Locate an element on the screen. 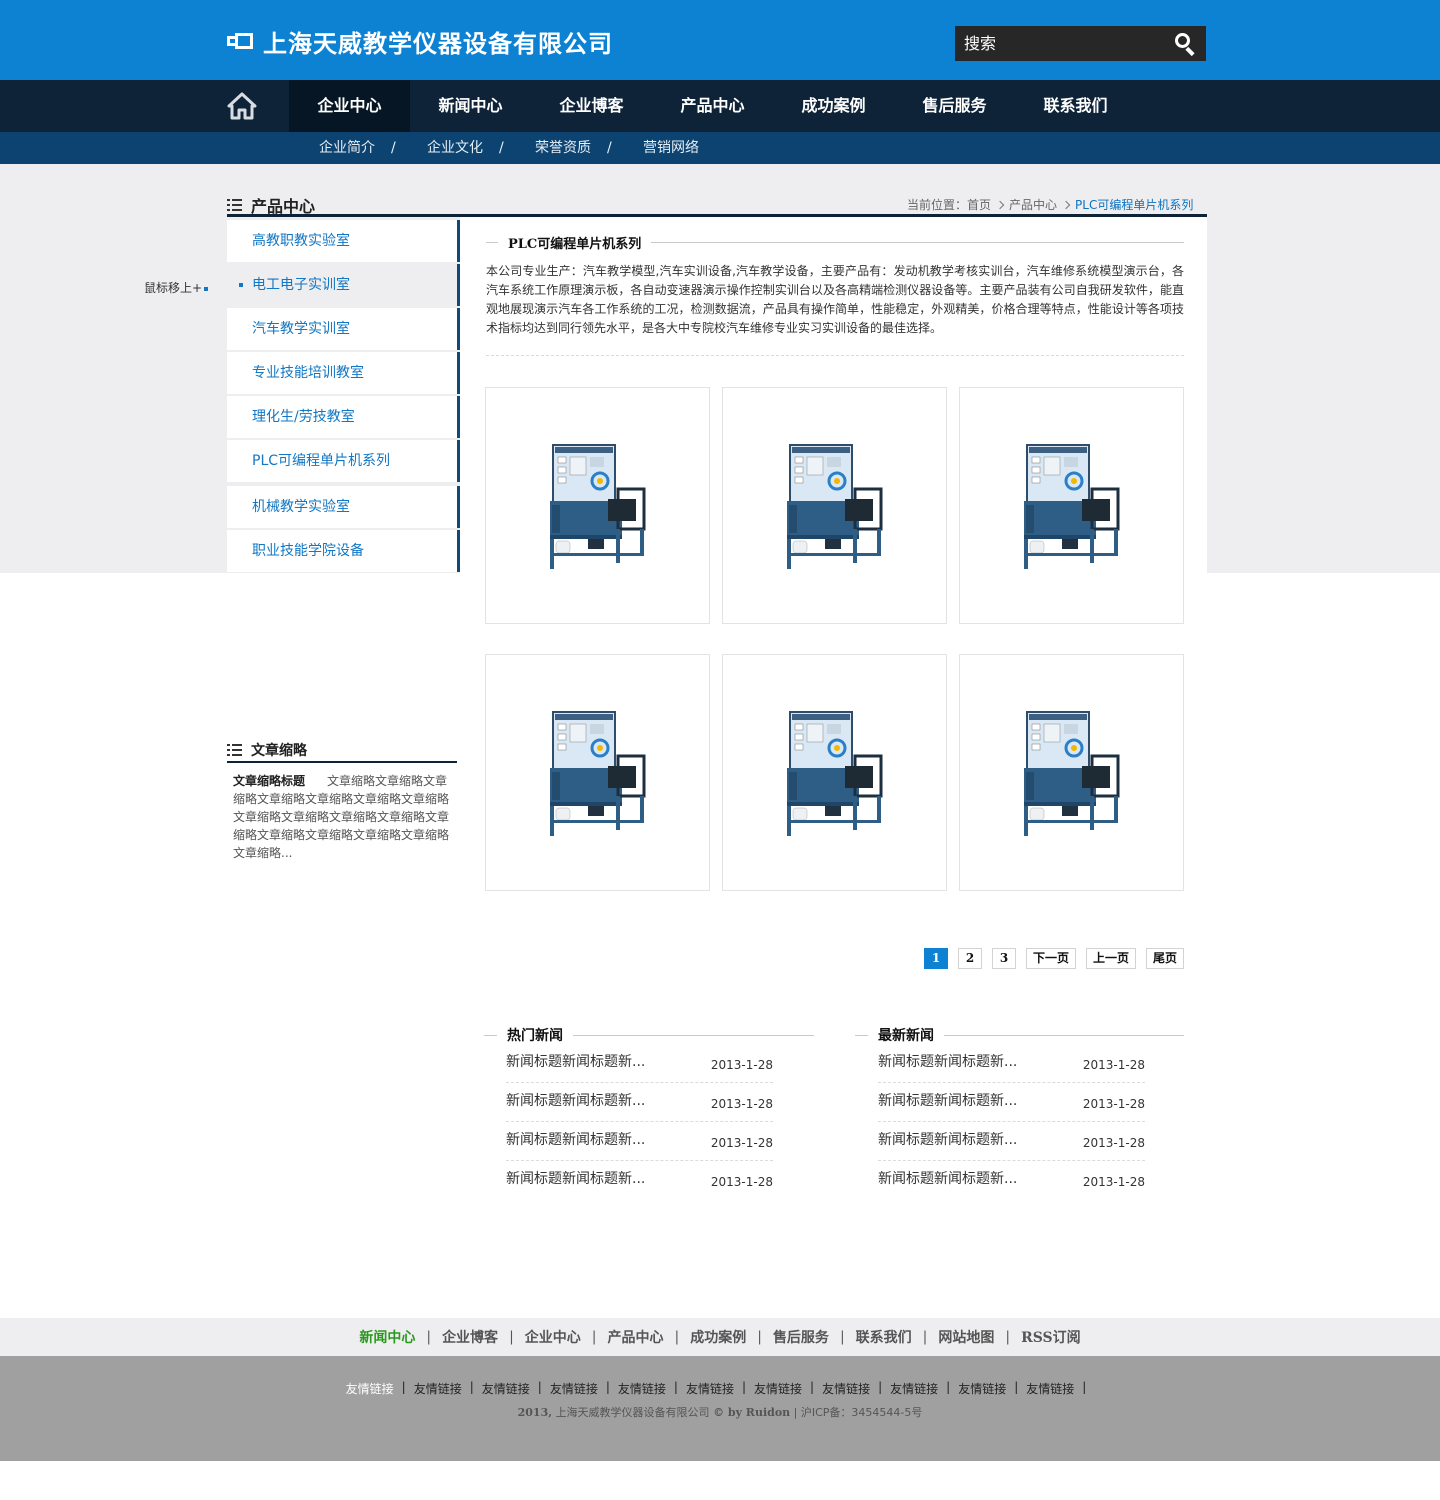 Image resolution: width=1440 pixels, height=1500 pixels. latest-news-header: 最新新闻 is located at coordinates (1019, 1035).